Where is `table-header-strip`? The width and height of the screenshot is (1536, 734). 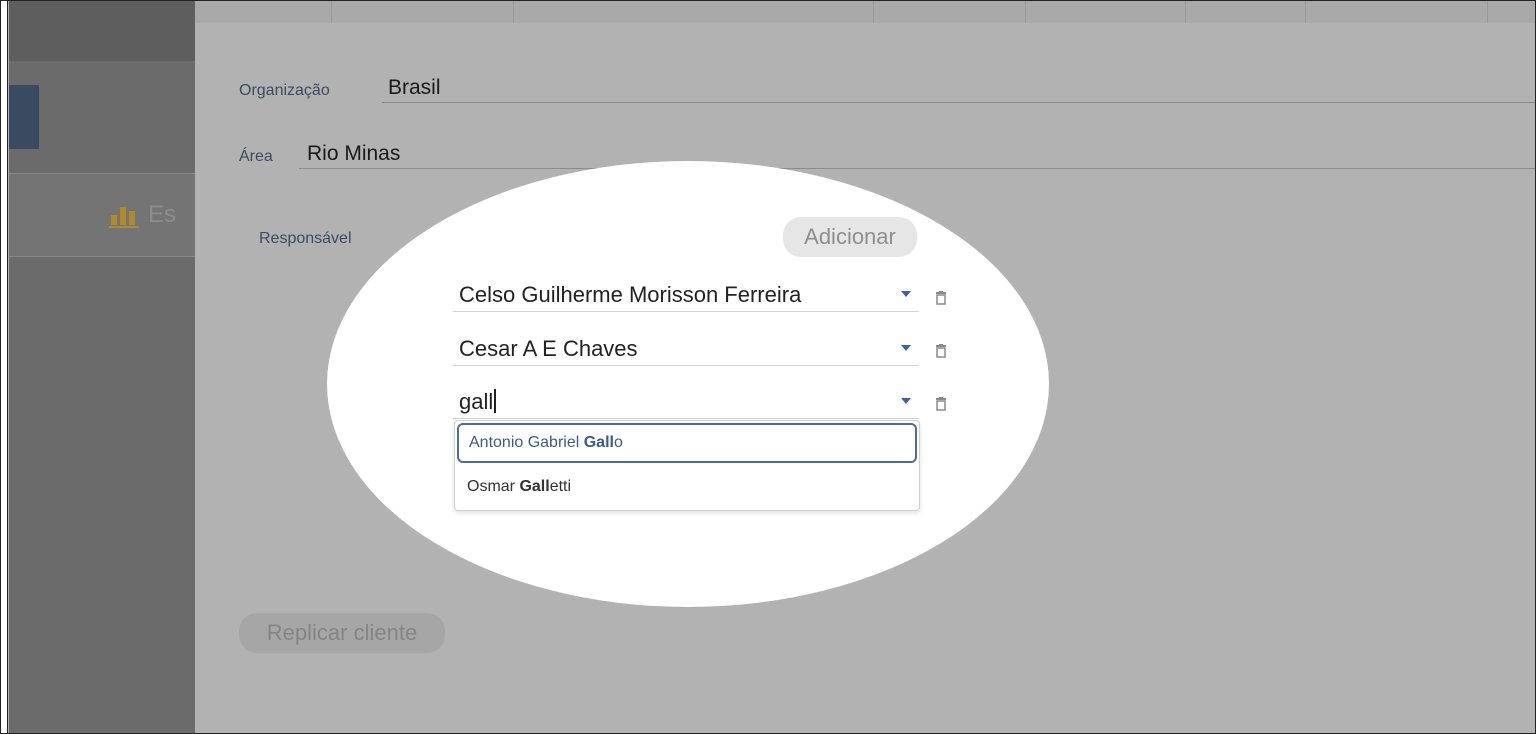 table-header-strip is located at coordinates (865, 12).